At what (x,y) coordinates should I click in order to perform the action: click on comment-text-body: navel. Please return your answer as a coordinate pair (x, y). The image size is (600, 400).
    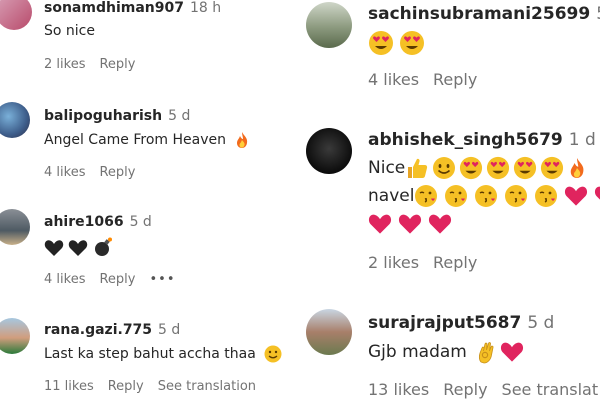
    Looking at the image, I should click on (391, 196).